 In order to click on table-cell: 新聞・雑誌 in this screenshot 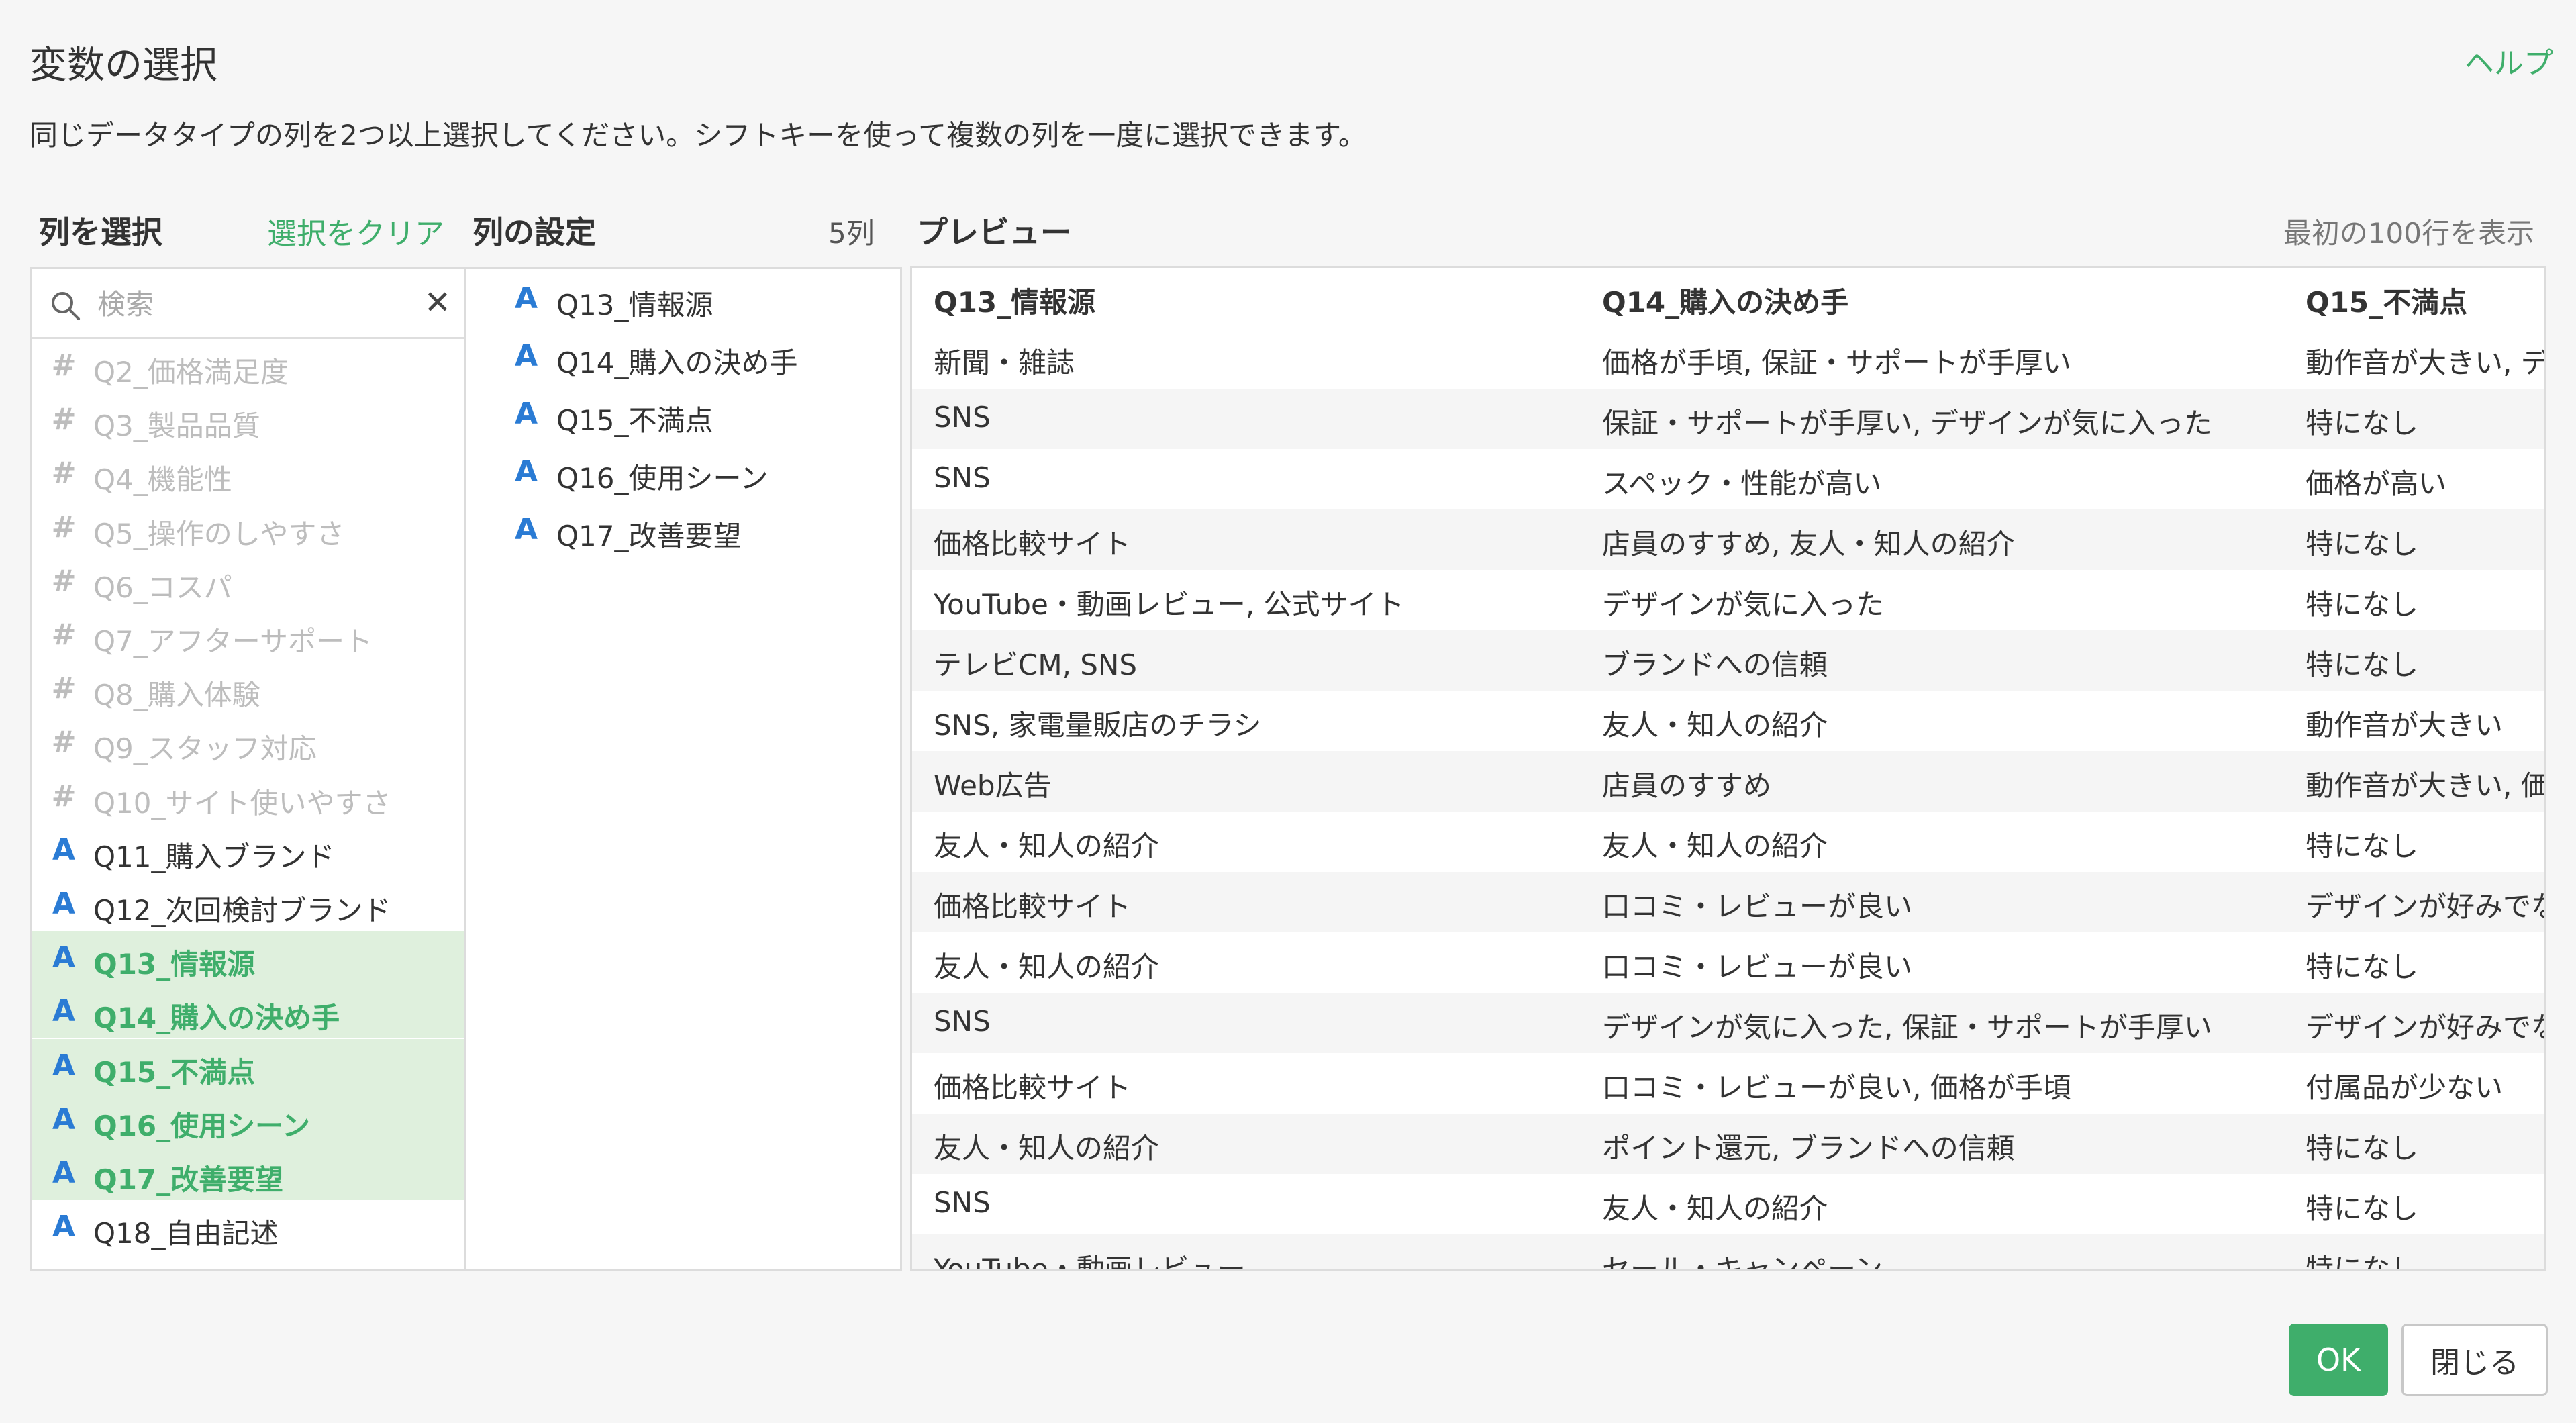, I will do `click(1004, 363)`.